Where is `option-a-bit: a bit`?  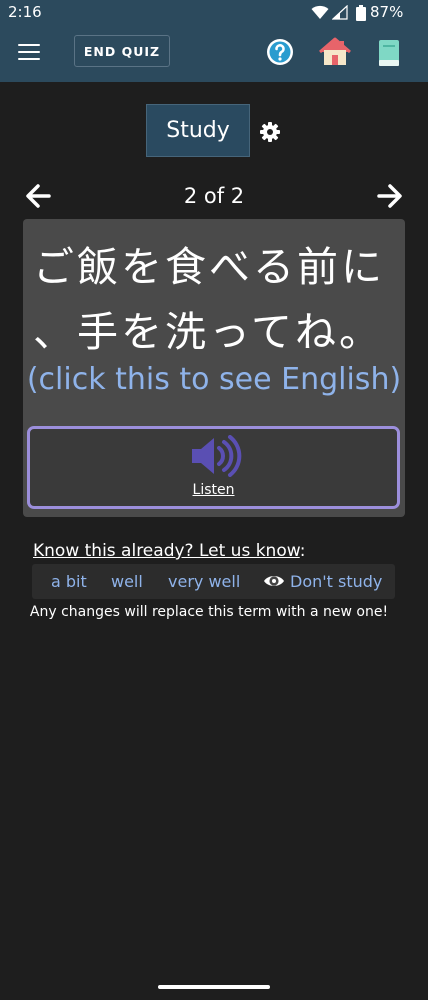 option-a-bit: a bit is located at coordinates (69, 581).